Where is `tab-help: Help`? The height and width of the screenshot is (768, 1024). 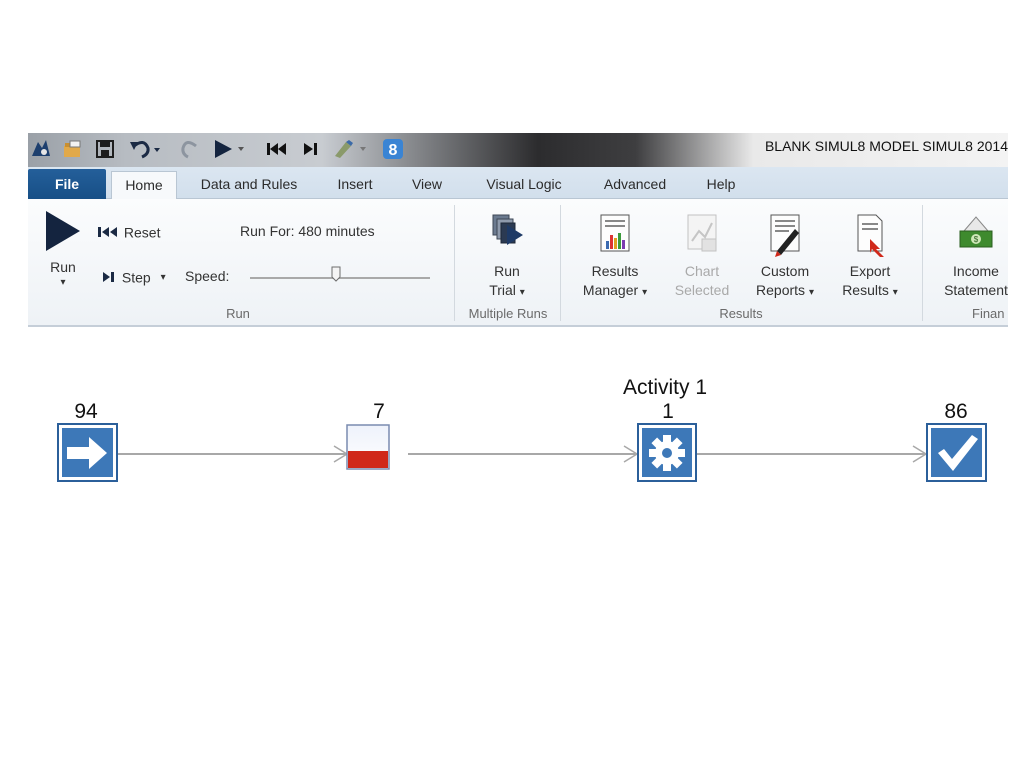
tab-help: Help is located at coordinates (721, 185).